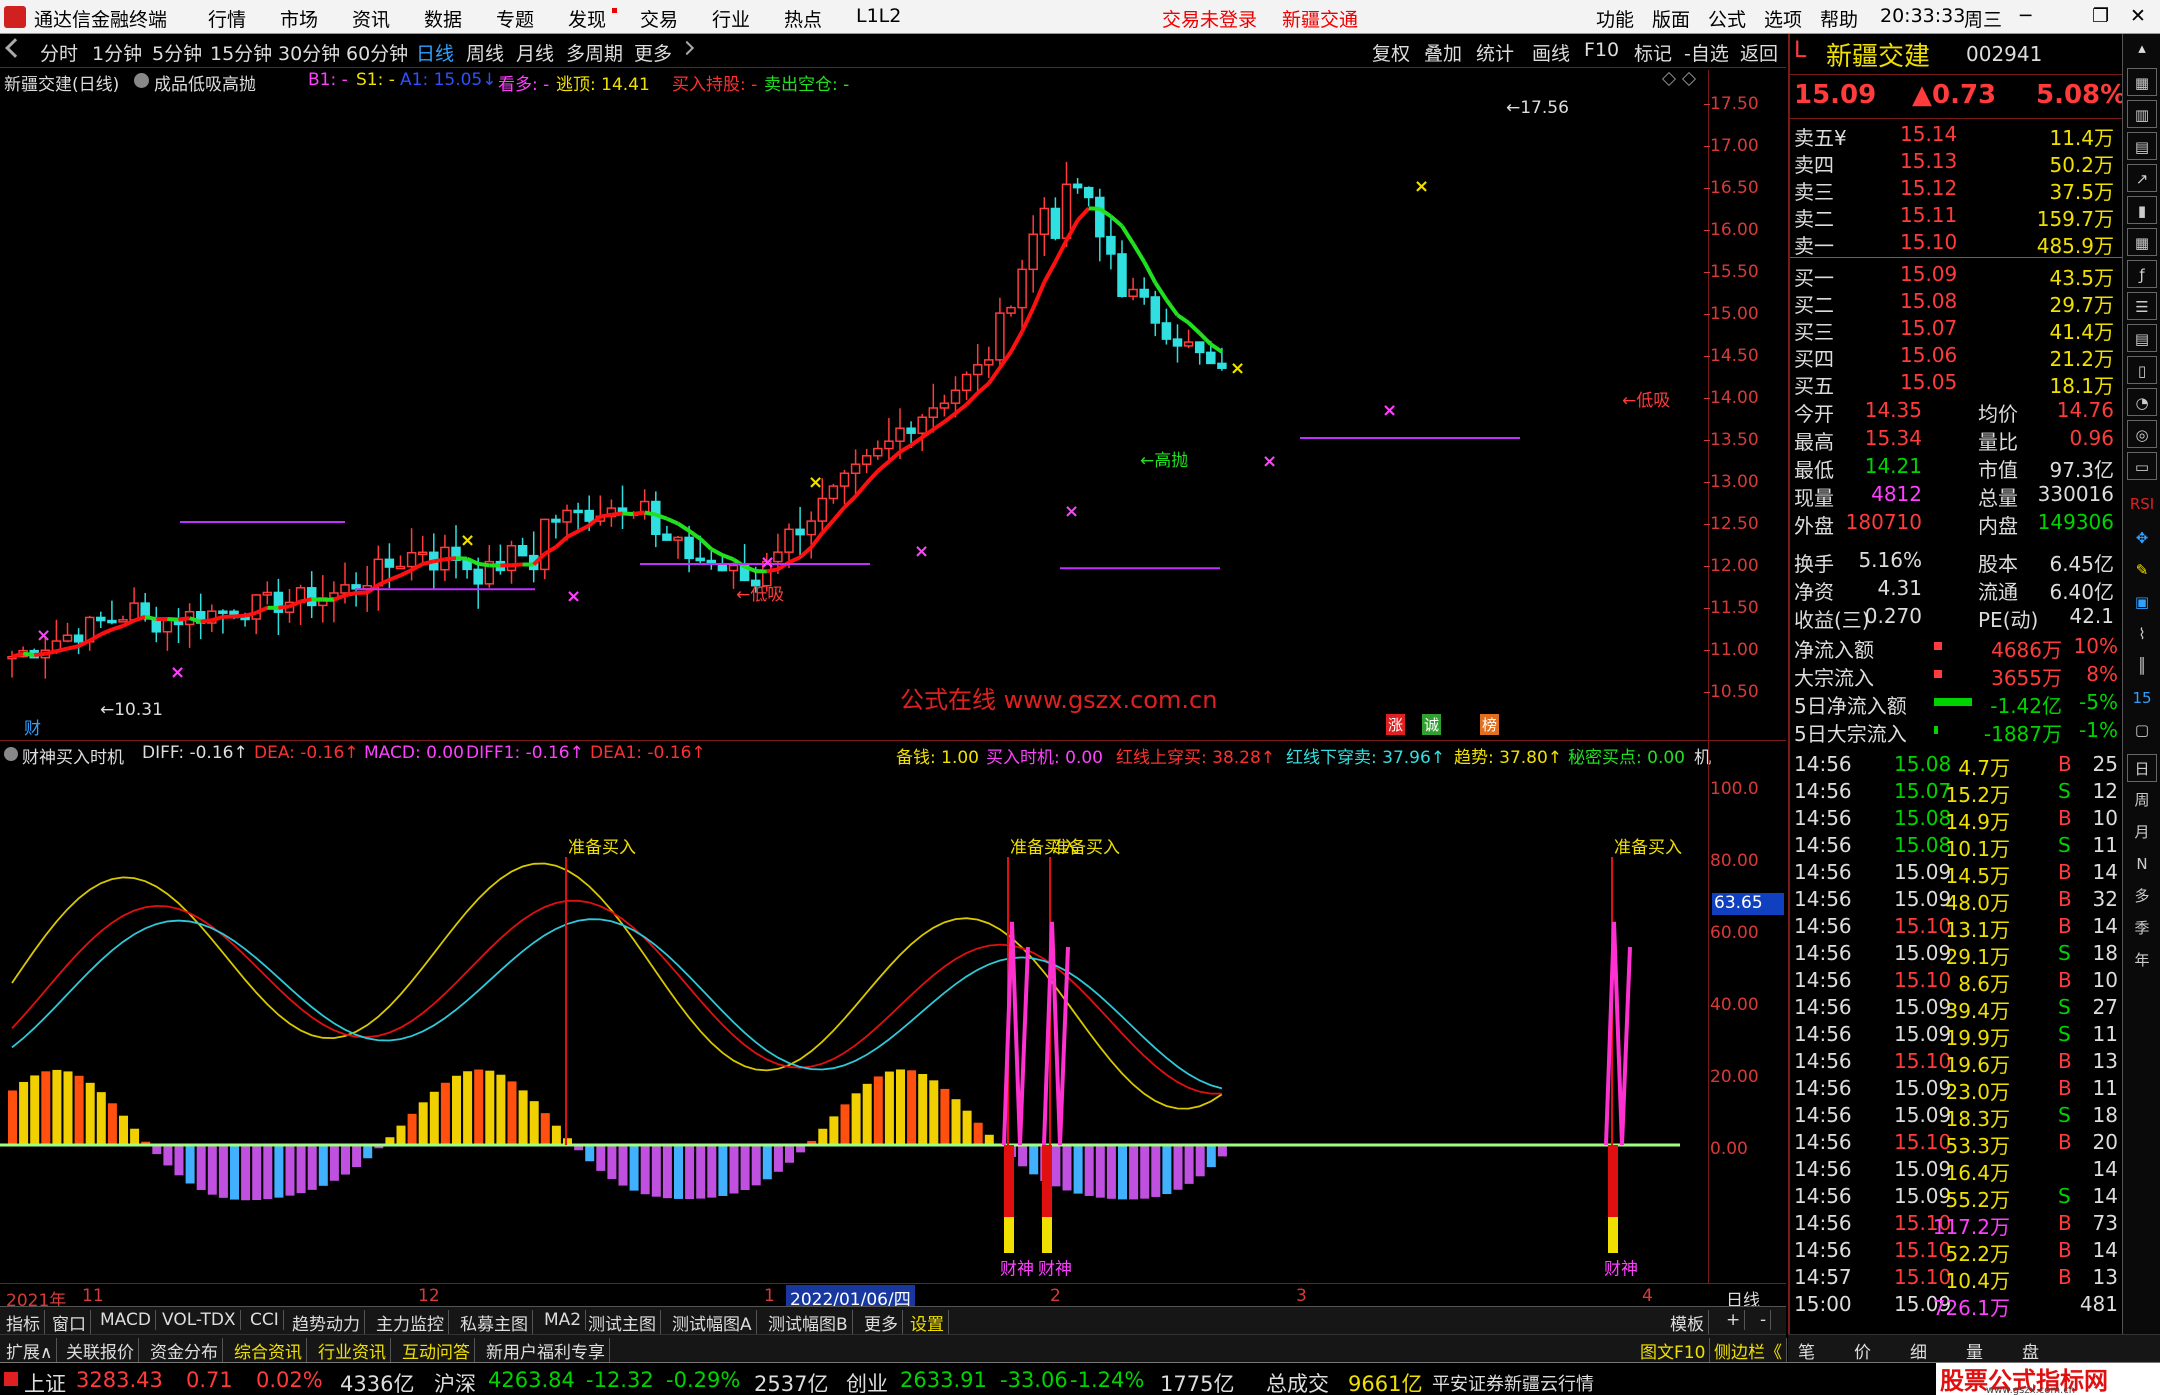 The width and height of the screenshot is (2160, 1395). What do you see at coordinates (1956, 927) in the screenshot?
I see `quote-row: 14:56 15.10 13.1万 B 14` at bounding box center [1956, 927].